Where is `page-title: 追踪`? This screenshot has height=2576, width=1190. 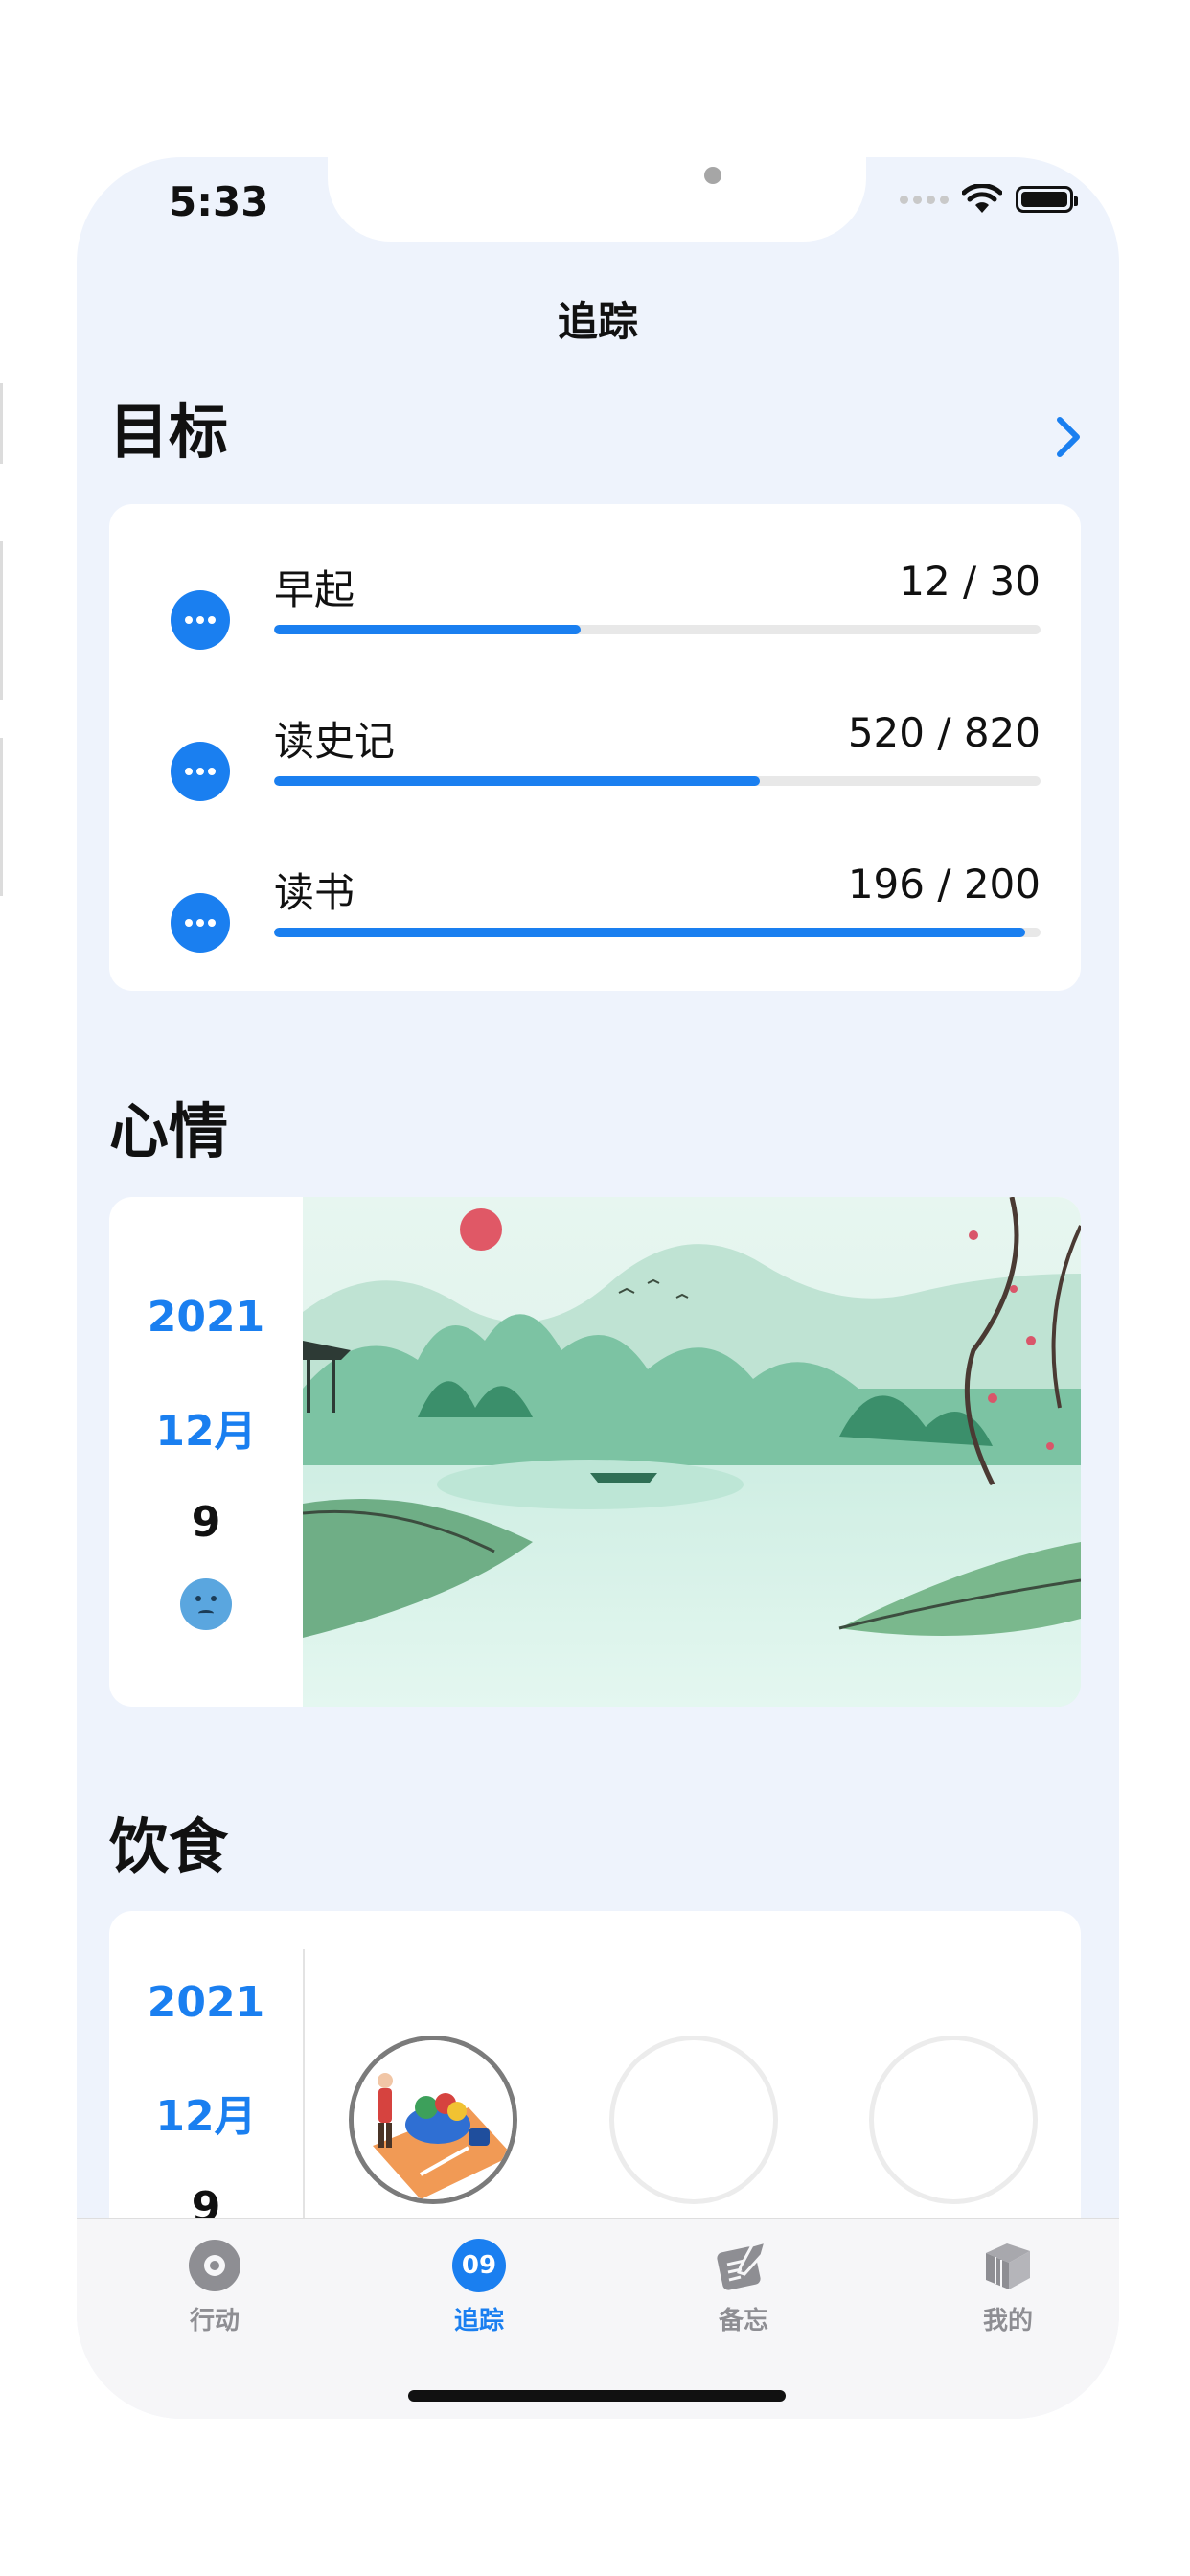 page-title: 追踪 is located at coordinates (598, 321).